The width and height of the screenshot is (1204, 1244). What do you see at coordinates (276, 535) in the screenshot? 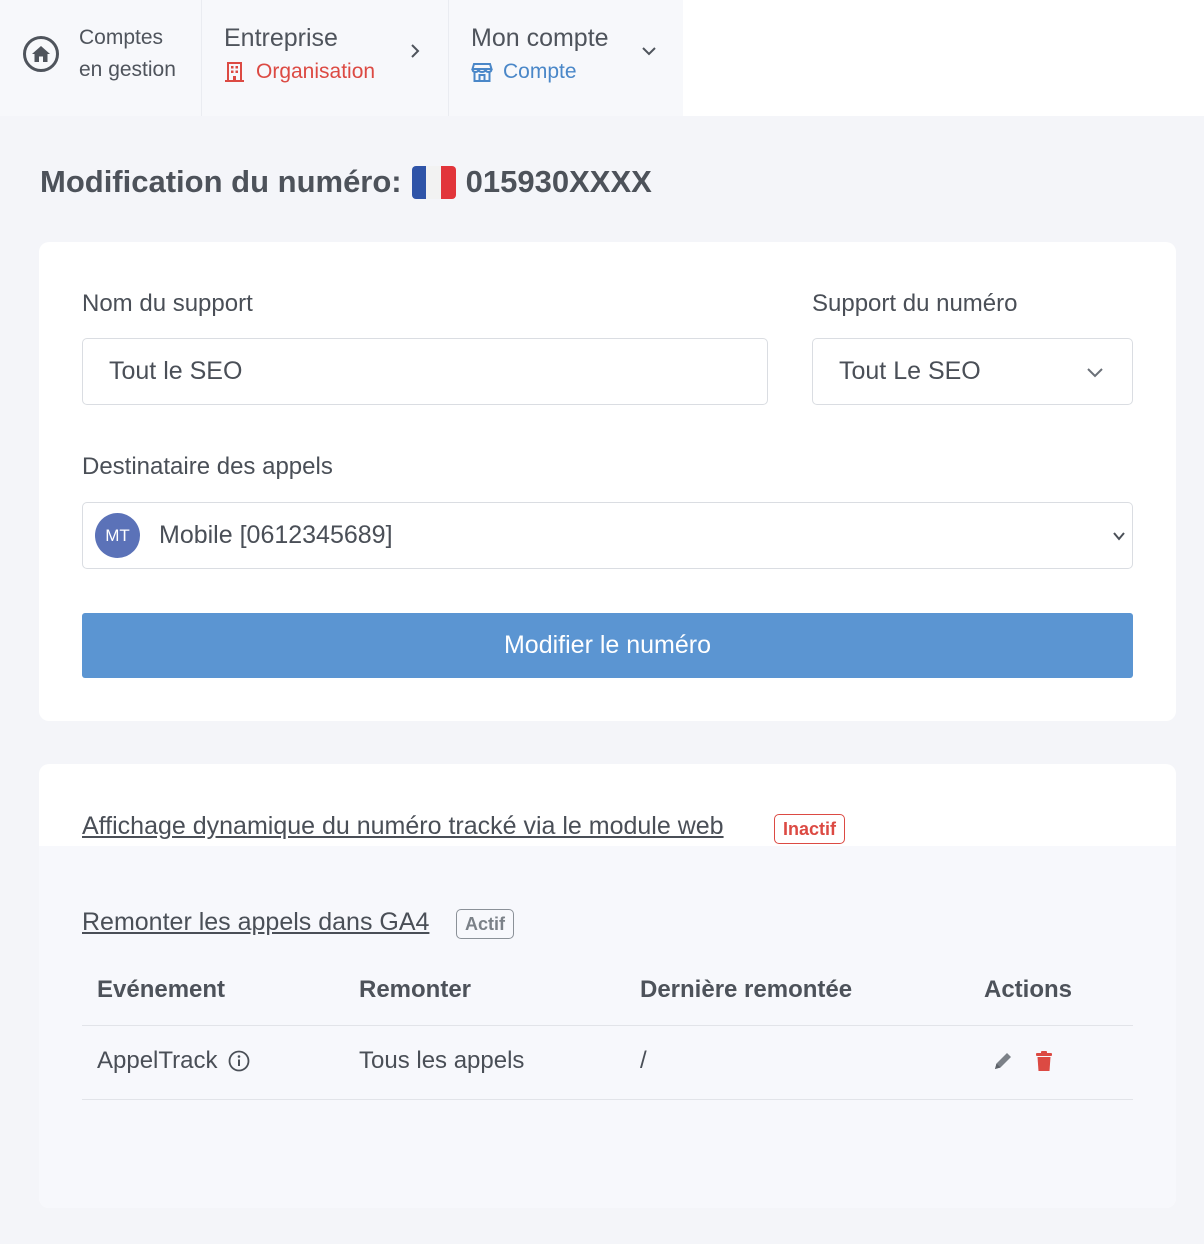
I see `recipient-select-value: Mobile [0612345689]` at bounding box center [276, 535].